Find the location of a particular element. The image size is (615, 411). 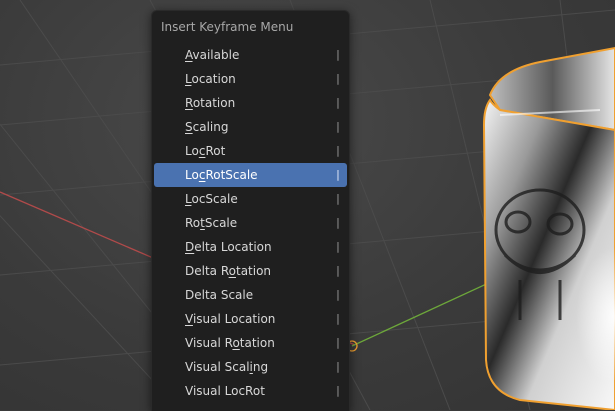

menu-item-label: Location is located at coordinates (210, 79).